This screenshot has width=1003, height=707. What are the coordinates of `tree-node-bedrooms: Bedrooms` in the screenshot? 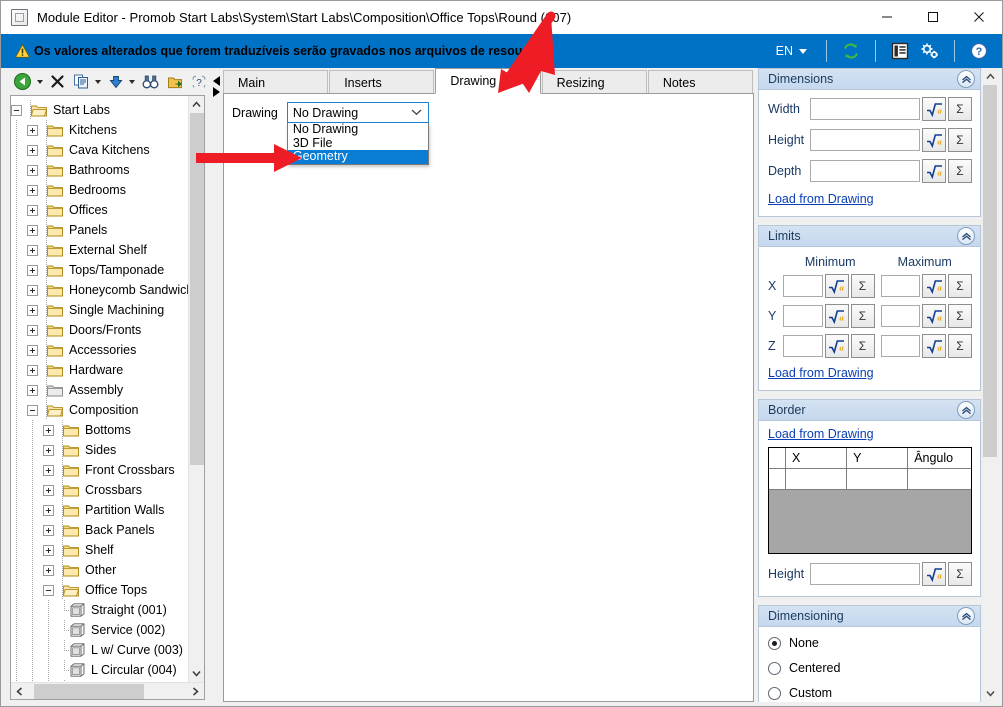 It's located at (99, 190).